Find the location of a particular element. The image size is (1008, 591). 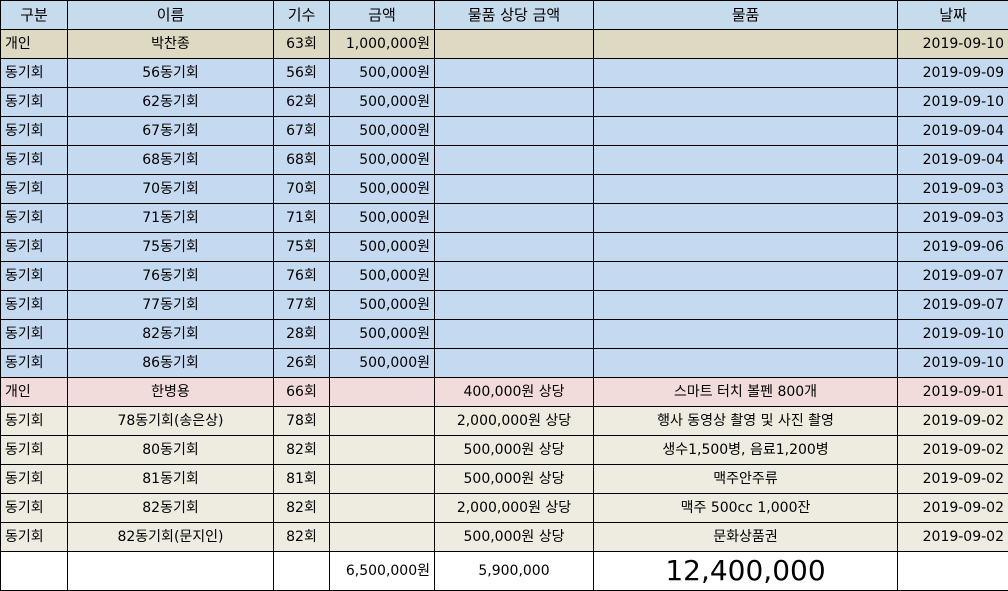

cell-amount: 1,000,000원 is located at coordinates (382, 44).